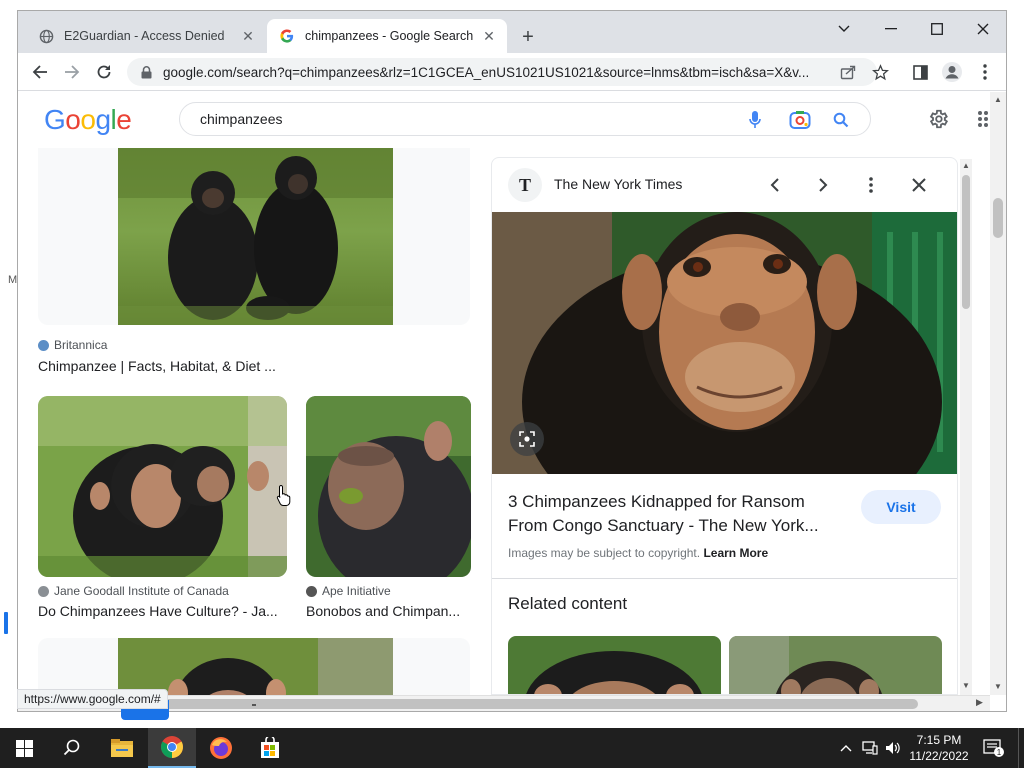 The height and width of the screenshot is (768, 1024). I want to click on learn-more-link: Learn More, so click(735, 553).